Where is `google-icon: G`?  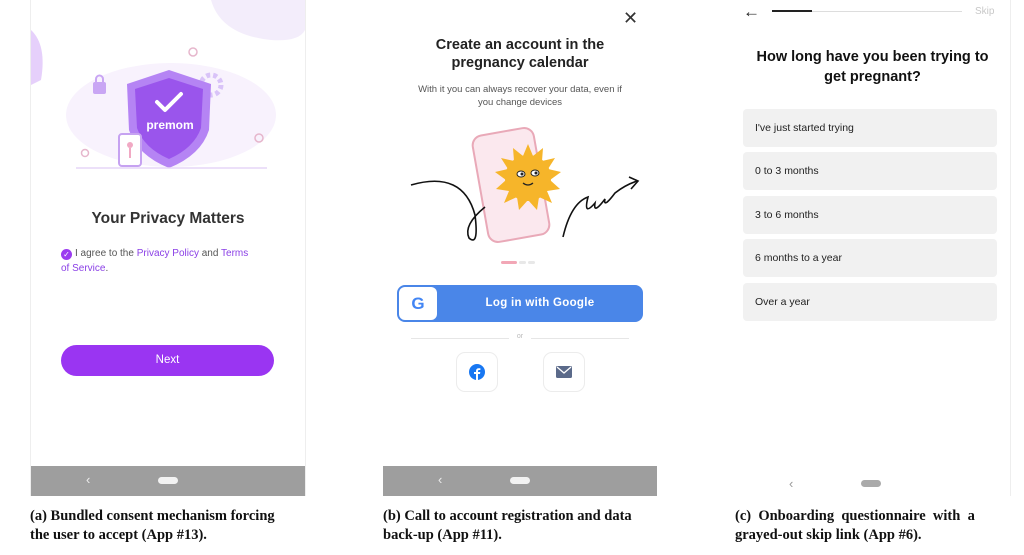
google-icon: G is located at coordinates (418, 303).